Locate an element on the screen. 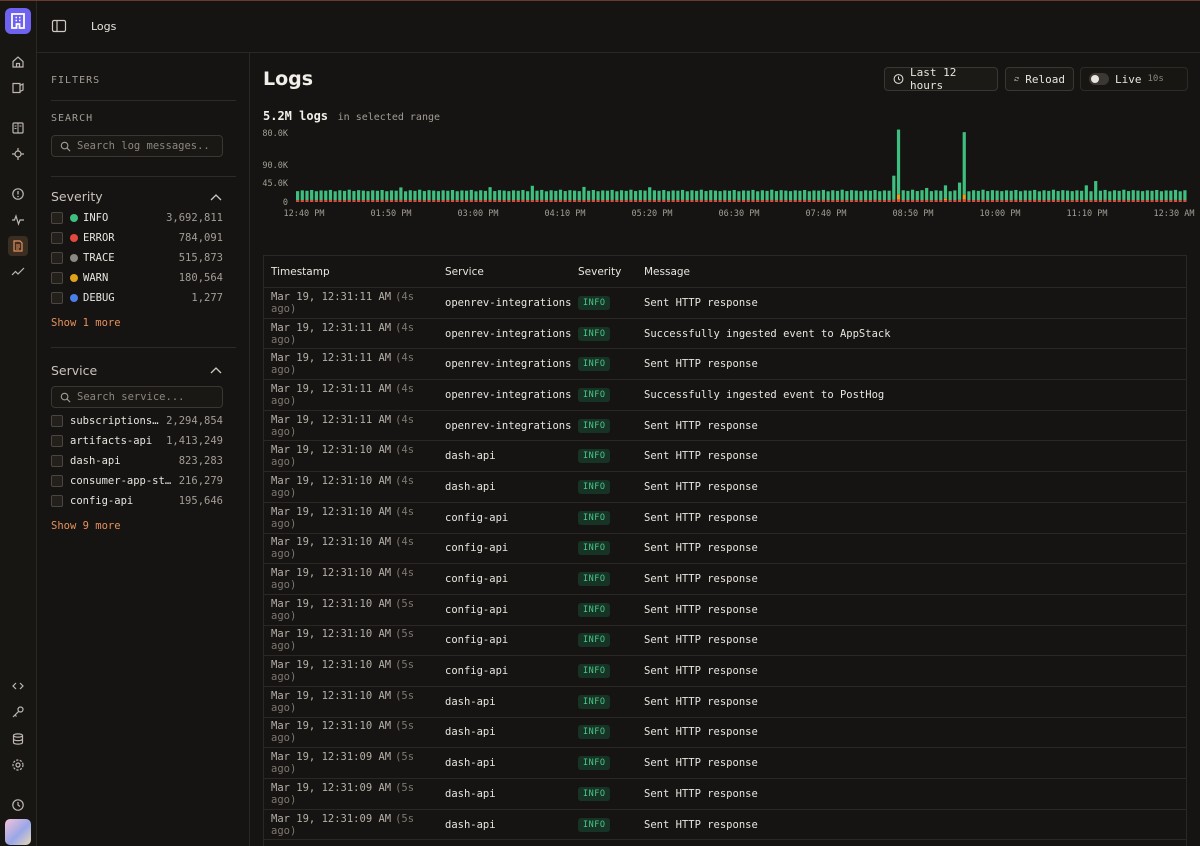 The height and width of the screenshot is (846, 1200). alert-circle-icon is located at coordinates (18, 194).